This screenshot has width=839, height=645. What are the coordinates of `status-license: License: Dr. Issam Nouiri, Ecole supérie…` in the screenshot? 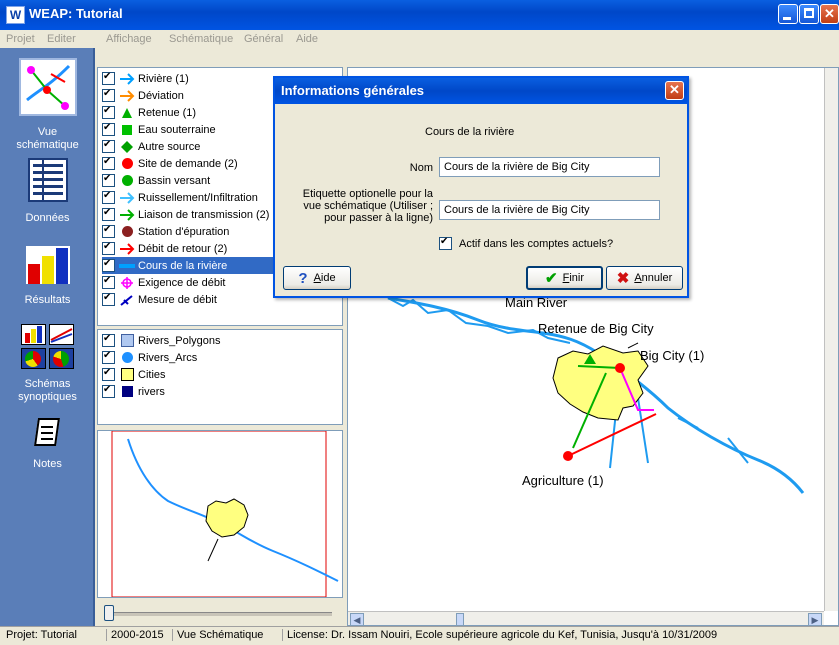 It's located at (501, 635).